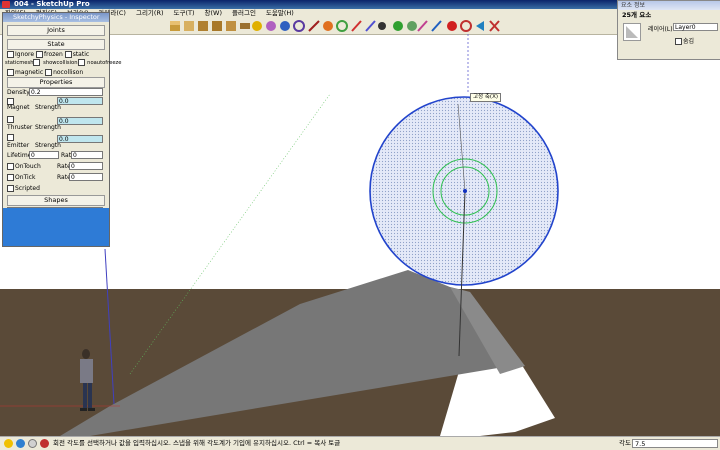  What do you see at coordinates (213, 13) in the screenshot?
I see `menu-window: 창(W)` at bounding box center [213, 13].